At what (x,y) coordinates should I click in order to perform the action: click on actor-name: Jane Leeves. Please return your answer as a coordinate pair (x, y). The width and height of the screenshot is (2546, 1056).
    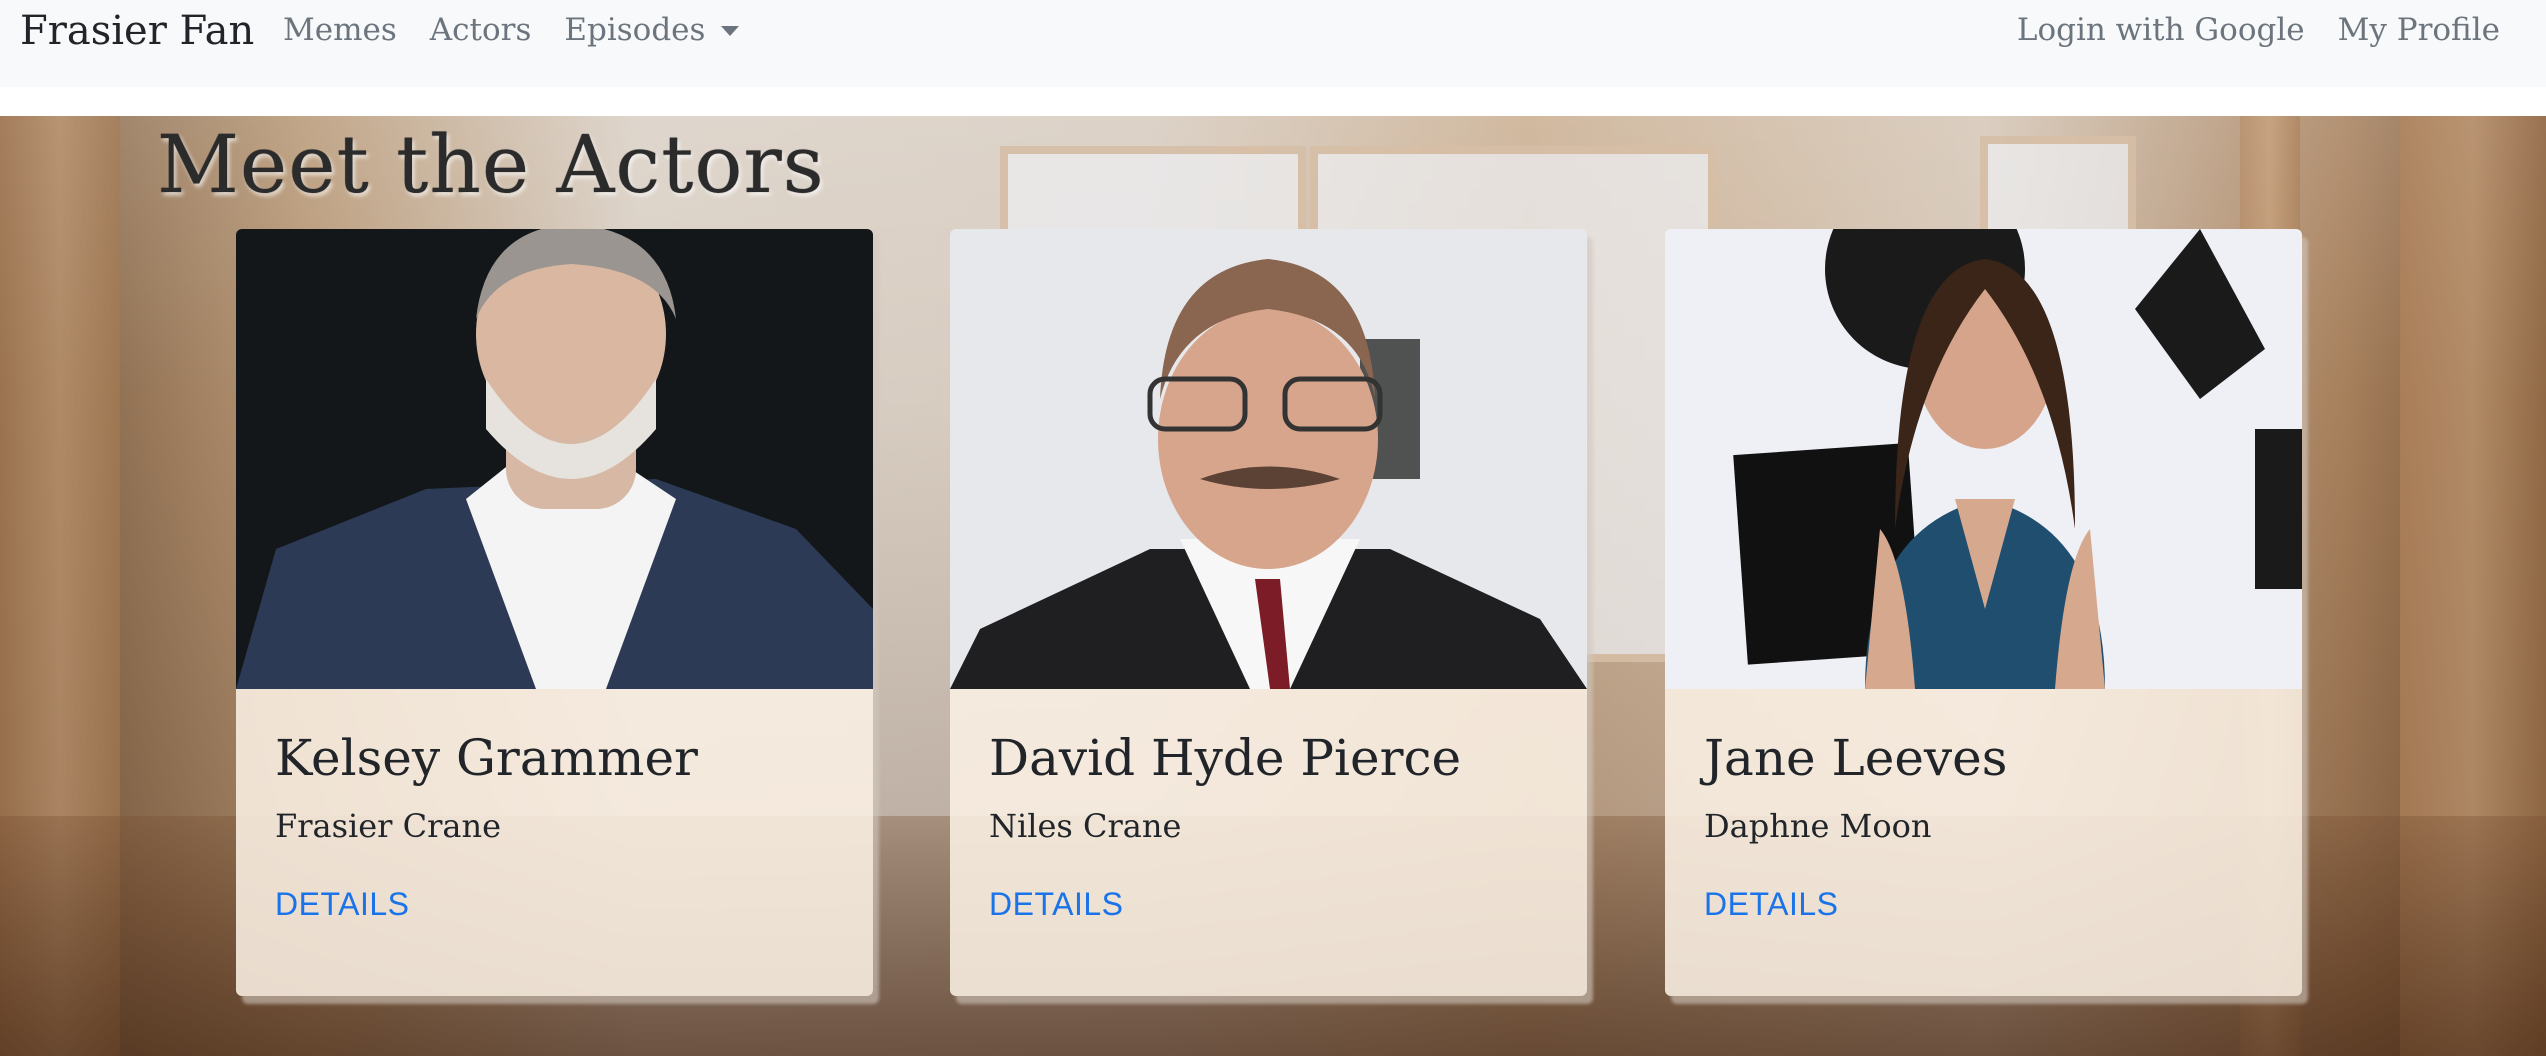
    Looking at the image, I should click on (1856, 758).